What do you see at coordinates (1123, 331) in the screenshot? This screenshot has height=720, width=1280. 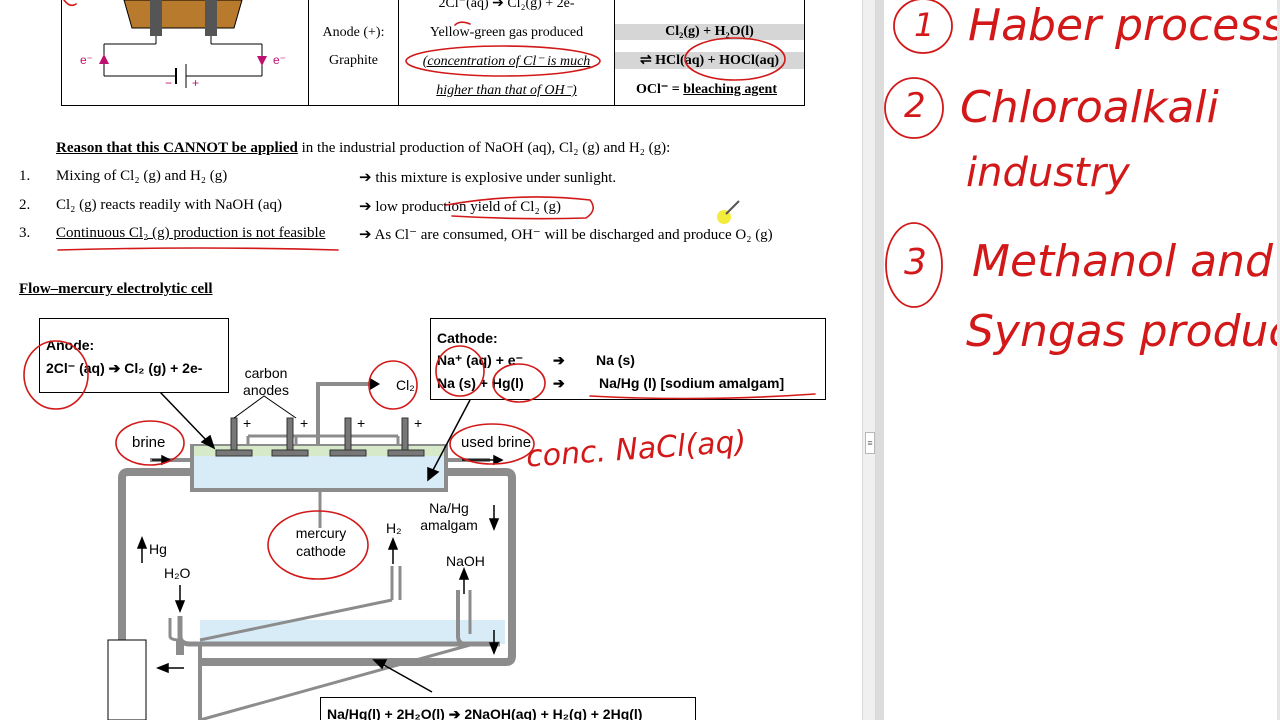 I see `note-text: Syngas production` at bounding box center [1123, 331].